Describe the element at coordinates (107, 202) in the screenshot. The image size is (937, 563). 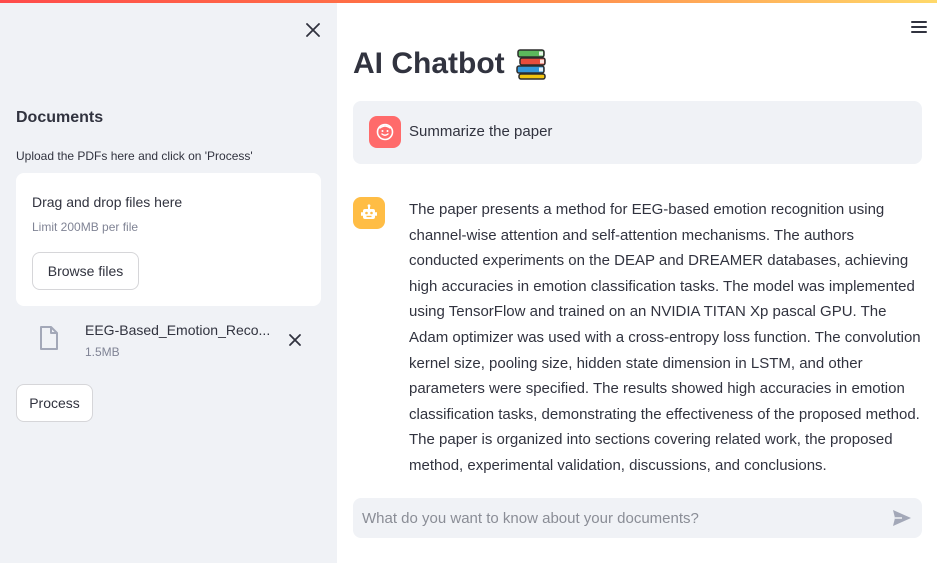
I see `dropzone-title: Drag and drop files here` at that location.